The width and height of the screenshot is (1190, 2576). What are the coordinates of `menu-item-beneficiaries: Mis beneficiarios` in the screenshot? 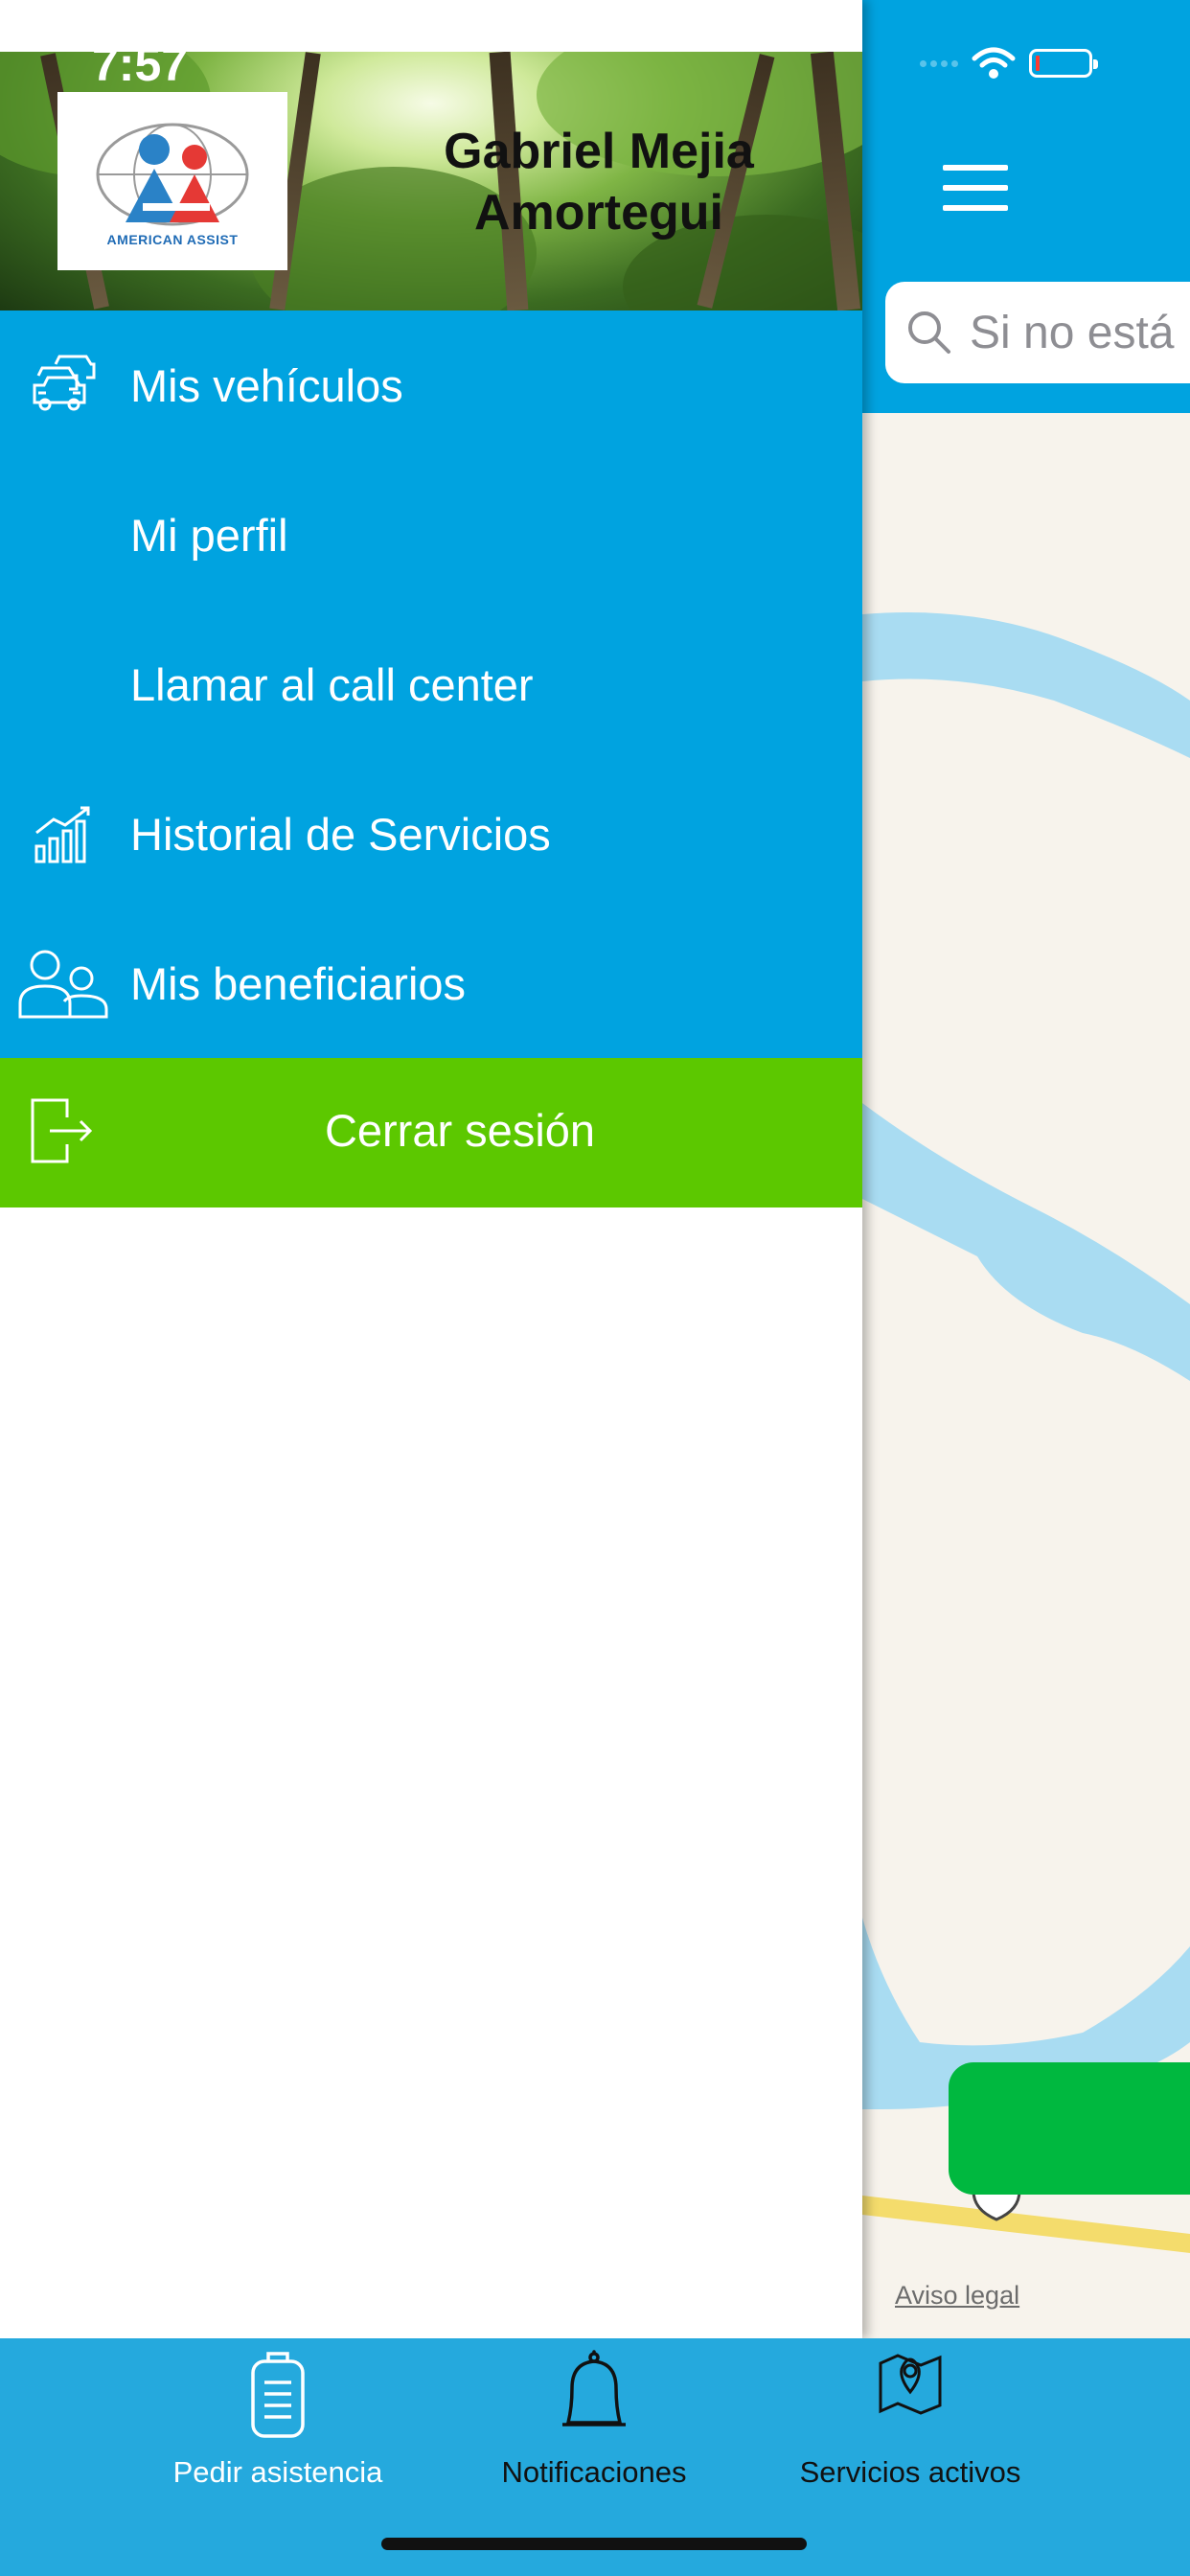 It's located at (431, 983).